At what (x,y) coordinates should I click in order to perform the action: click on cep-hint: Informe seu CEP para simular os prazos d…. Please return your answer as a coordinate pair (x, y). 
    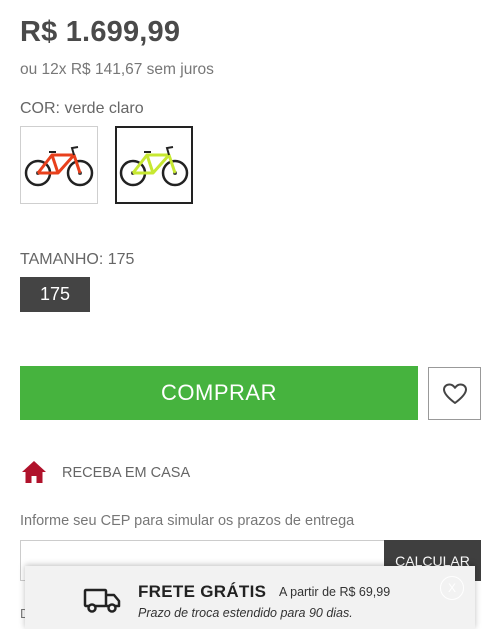
    Looking at the image, I should click on (187, 521).